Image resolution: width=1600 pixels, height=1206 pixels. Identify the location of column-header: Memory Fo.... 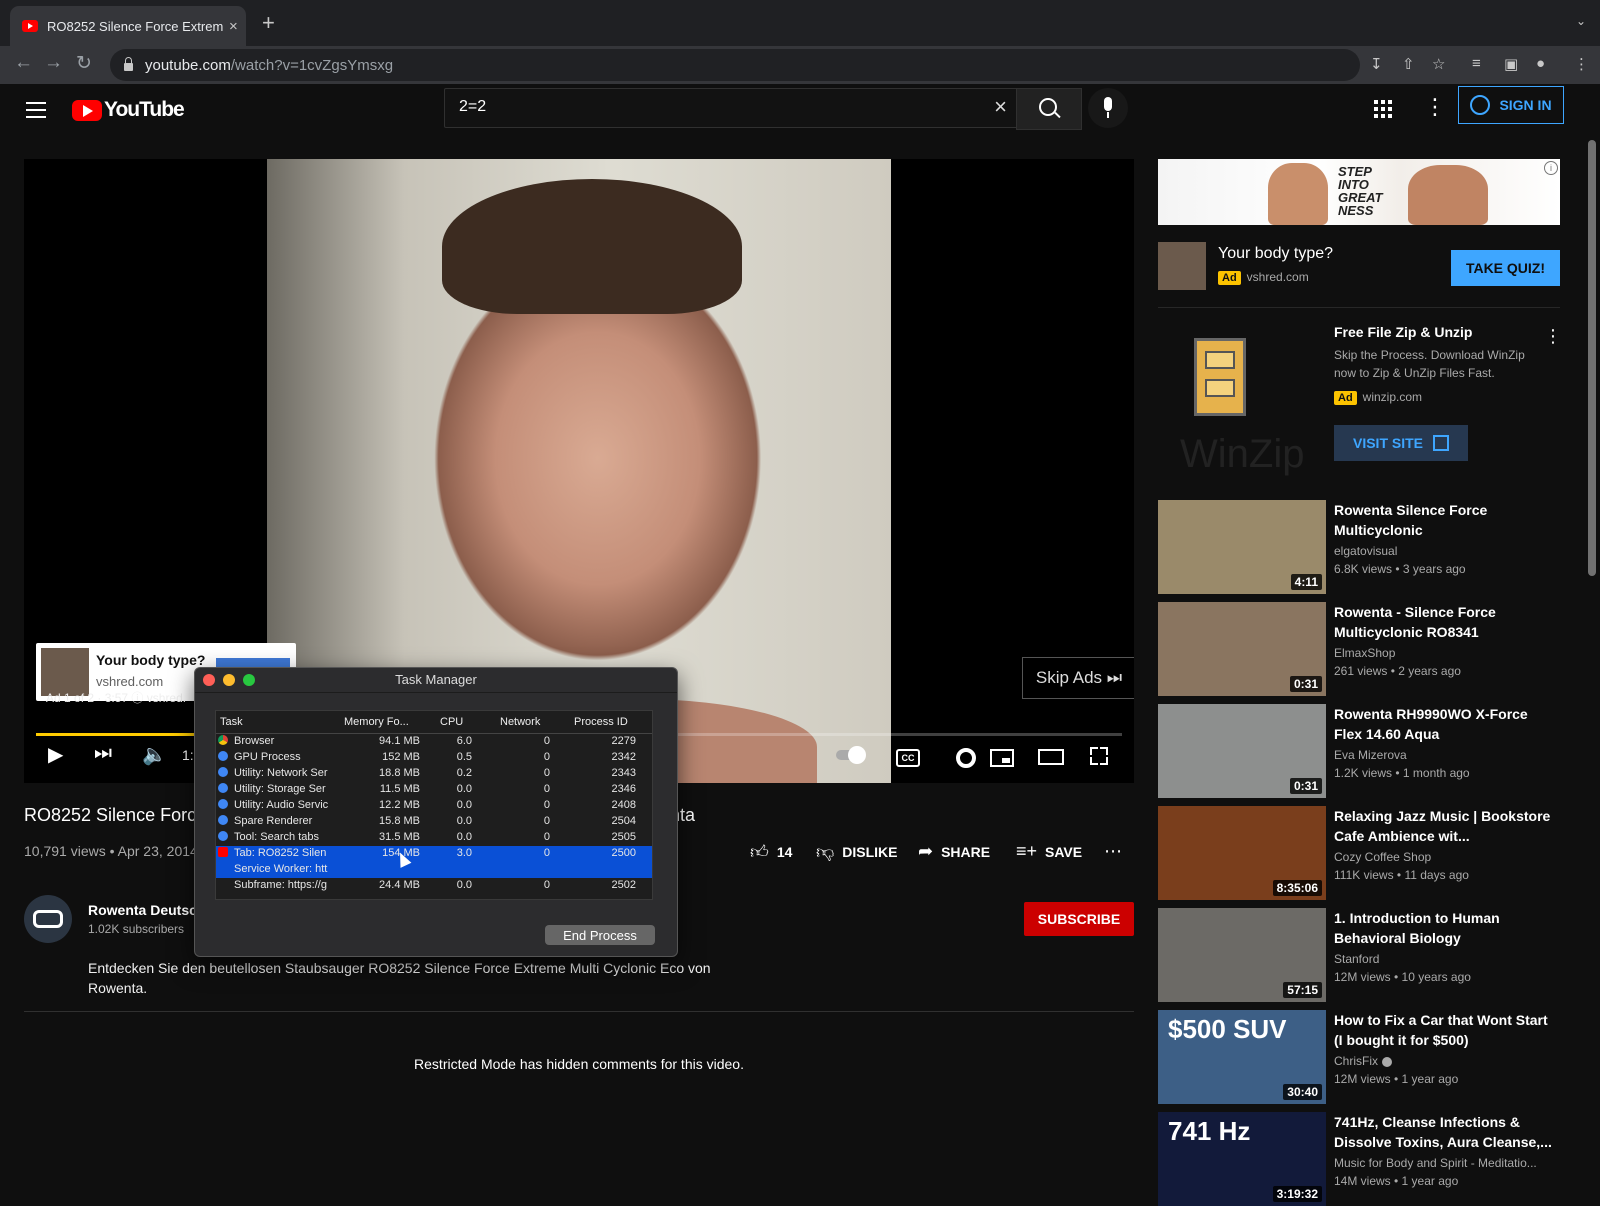
(376, 722).